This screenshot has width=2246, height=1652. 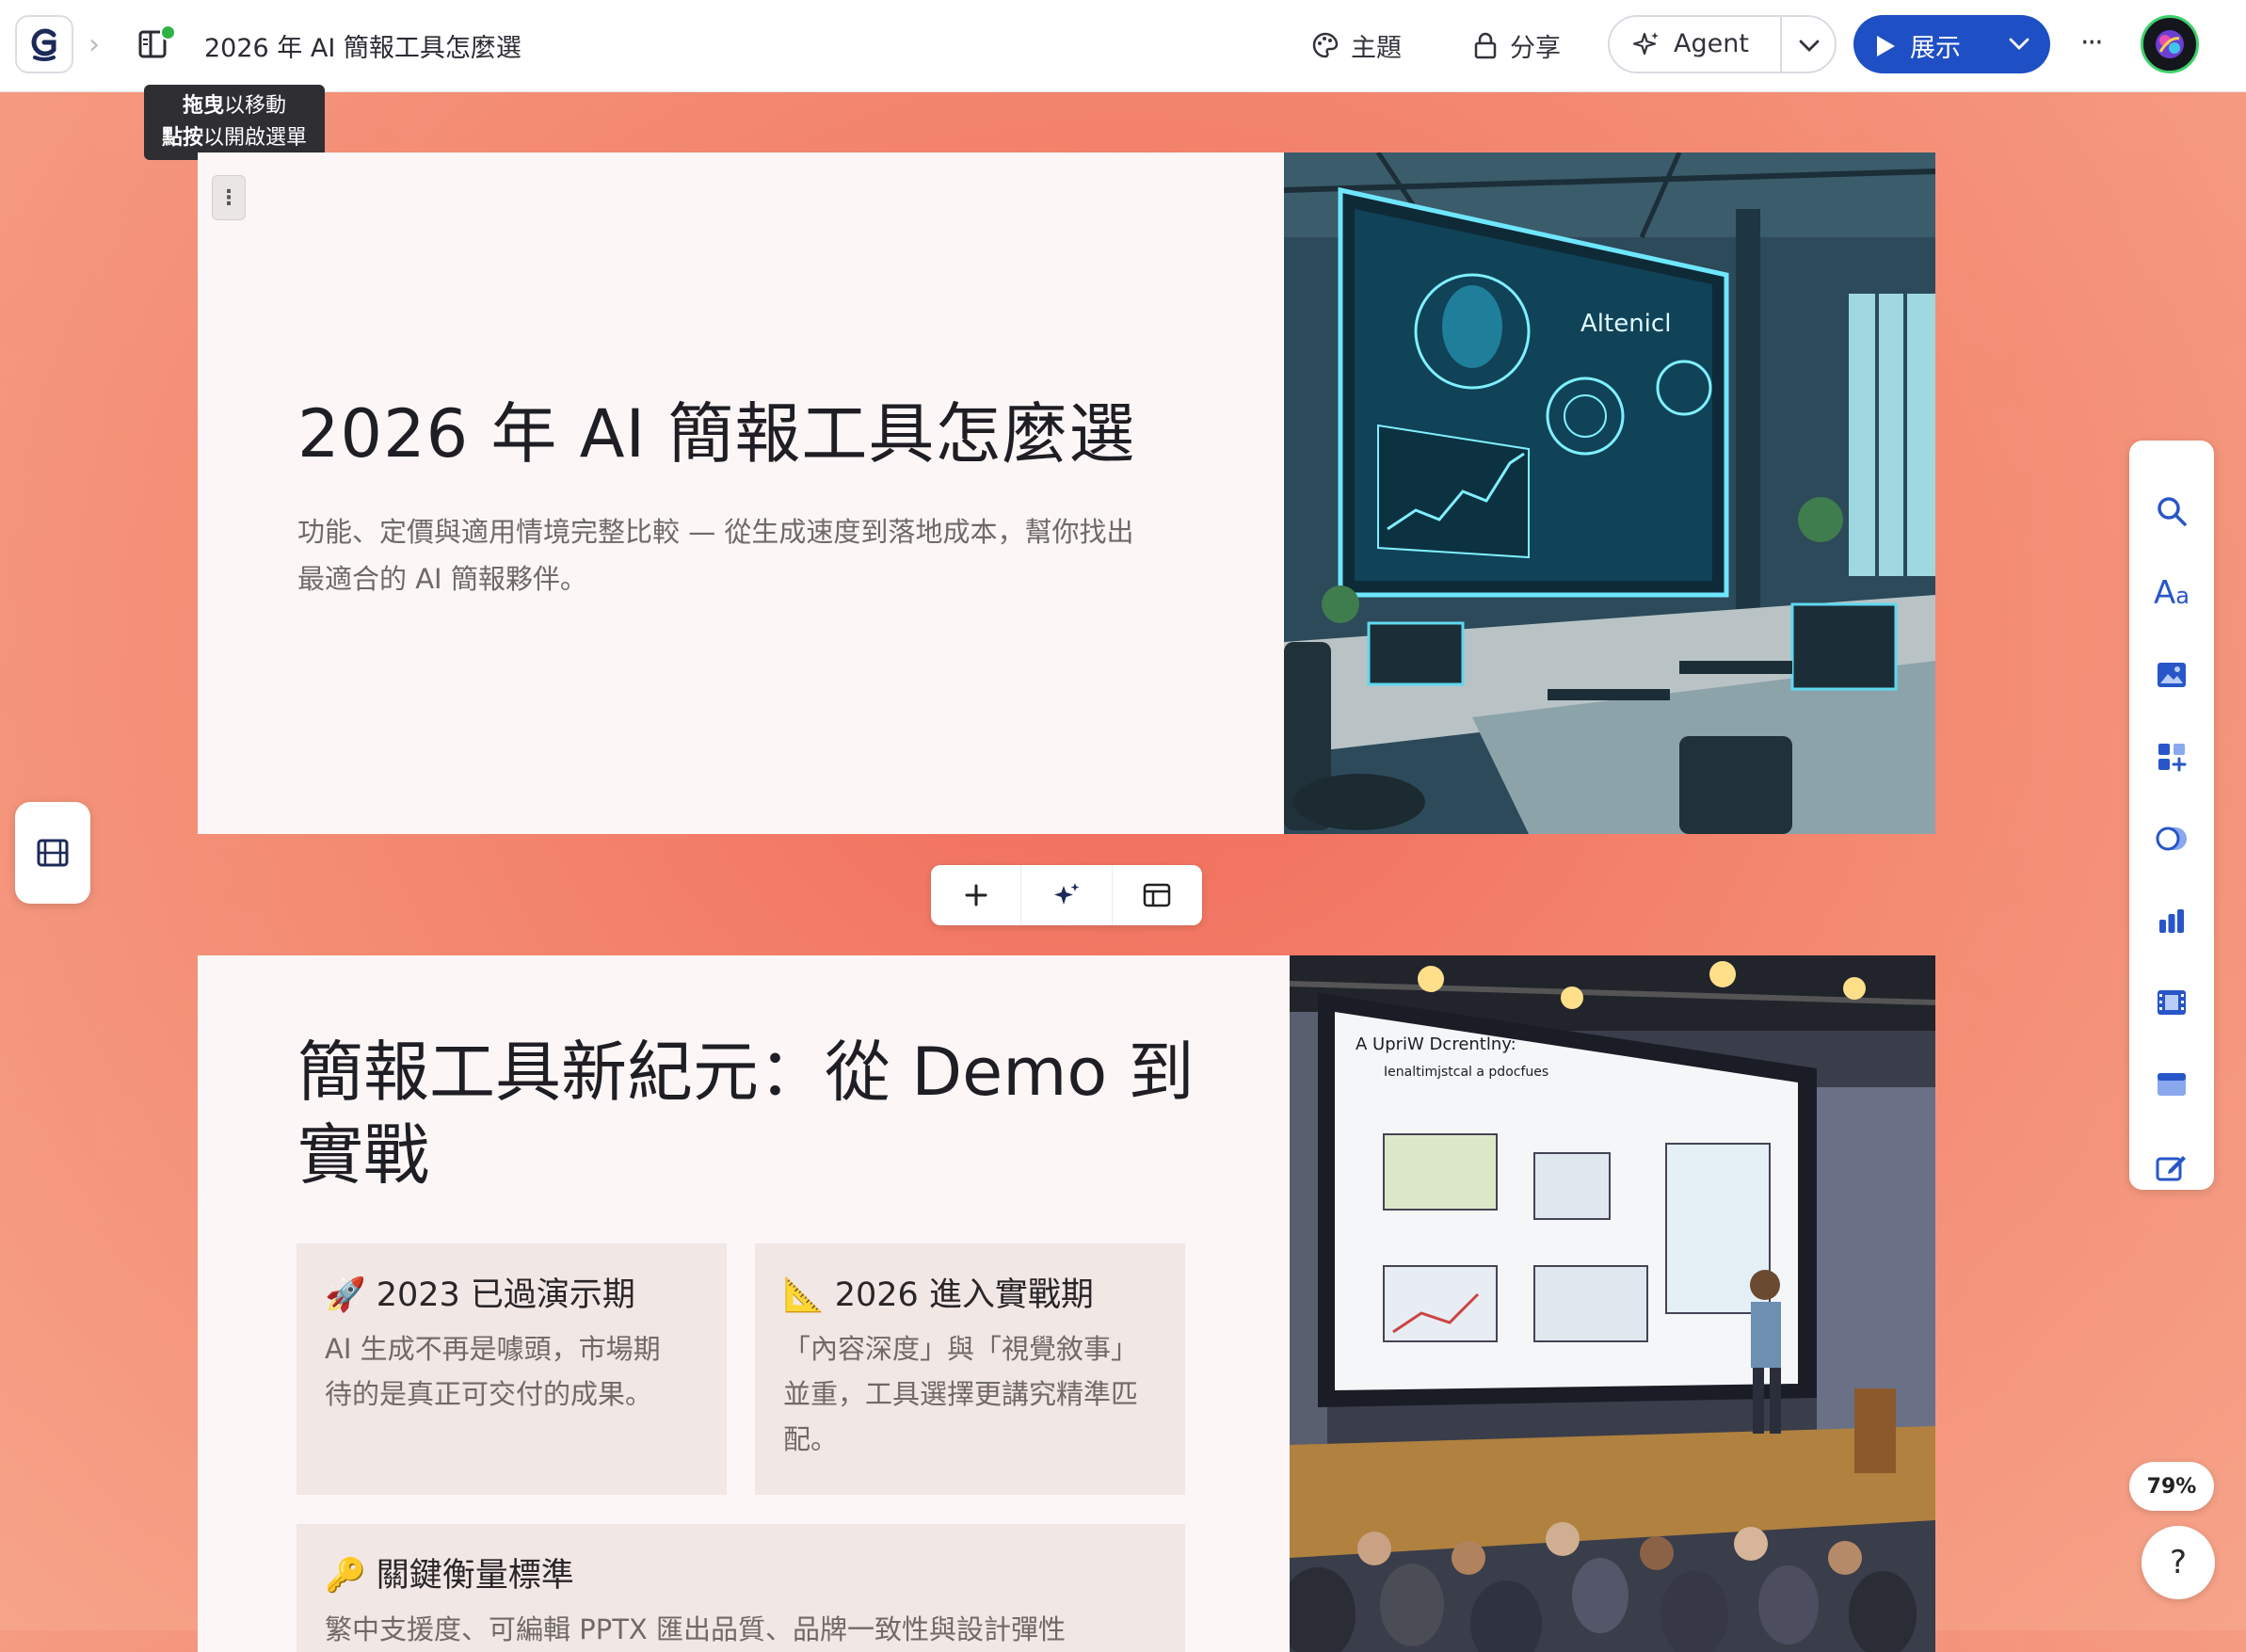 I want to click on present-button-group: 展示, so click(x=1951, y=44).